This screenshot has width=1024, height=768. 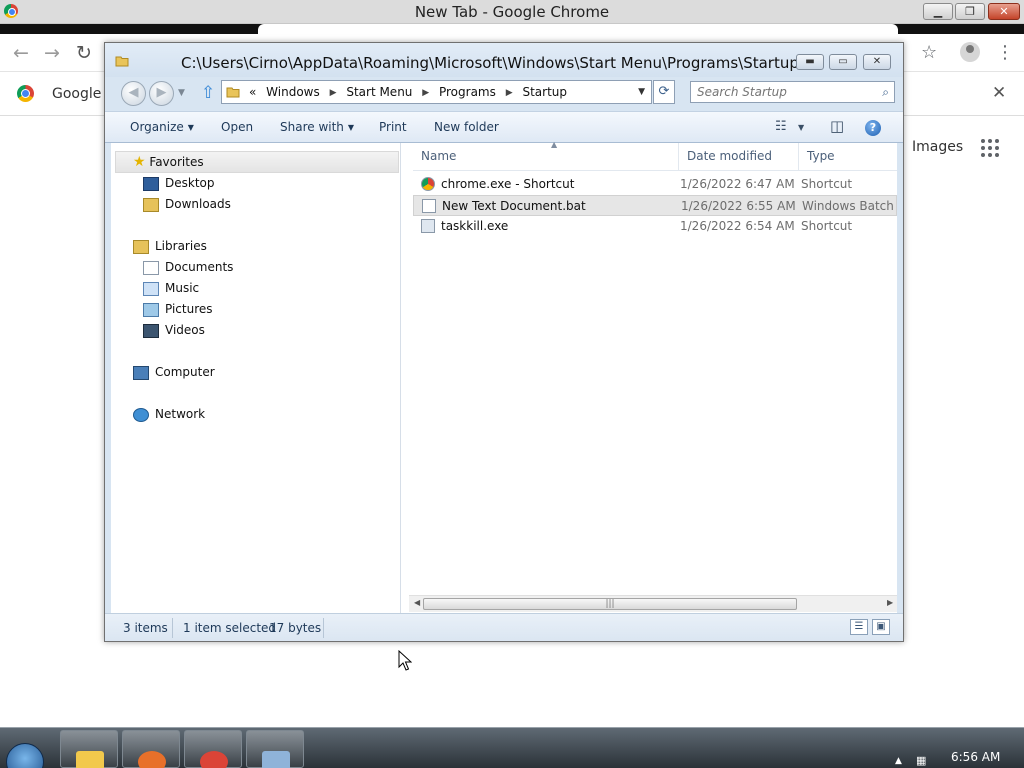 I want to click on chrome-menu-icon: ⋮, so click(x=1005, y=52).